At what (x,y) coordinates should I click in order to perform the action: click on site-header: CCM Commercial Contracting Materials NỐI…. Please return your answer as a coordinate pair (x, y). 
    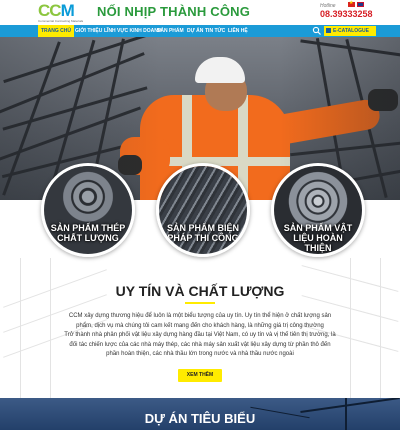
    Looking at the image, I should click on (200, 12).